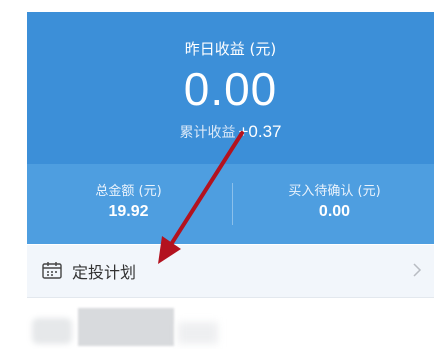  I want to click on pending-purchase-value: 0.00, so click(334, 211).